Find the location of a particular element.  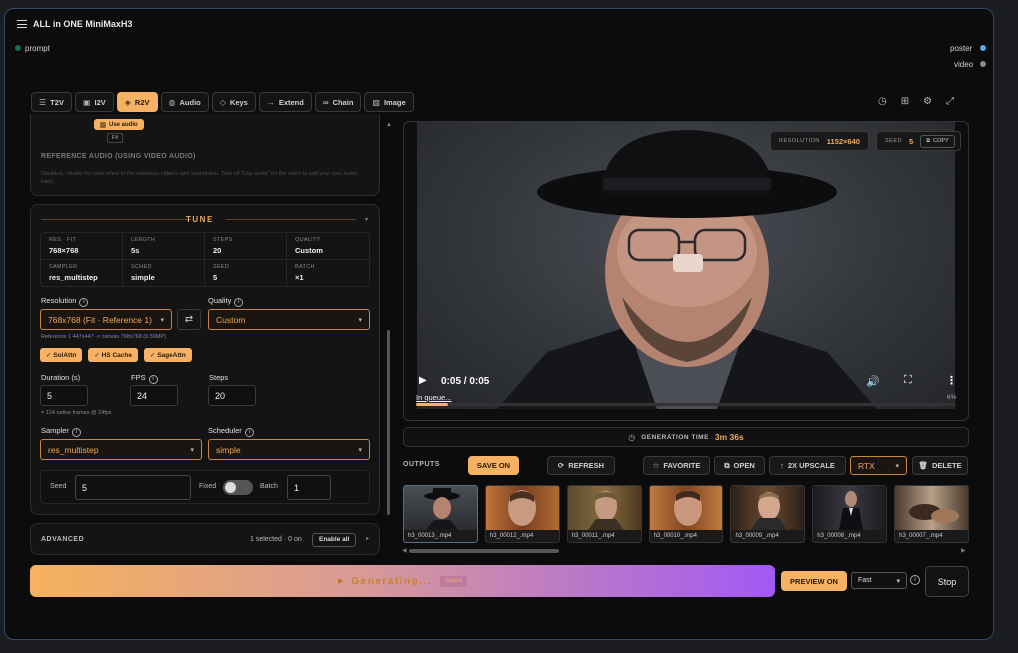

external-link-icon: ⧉ is located at coordinates (727, 465).